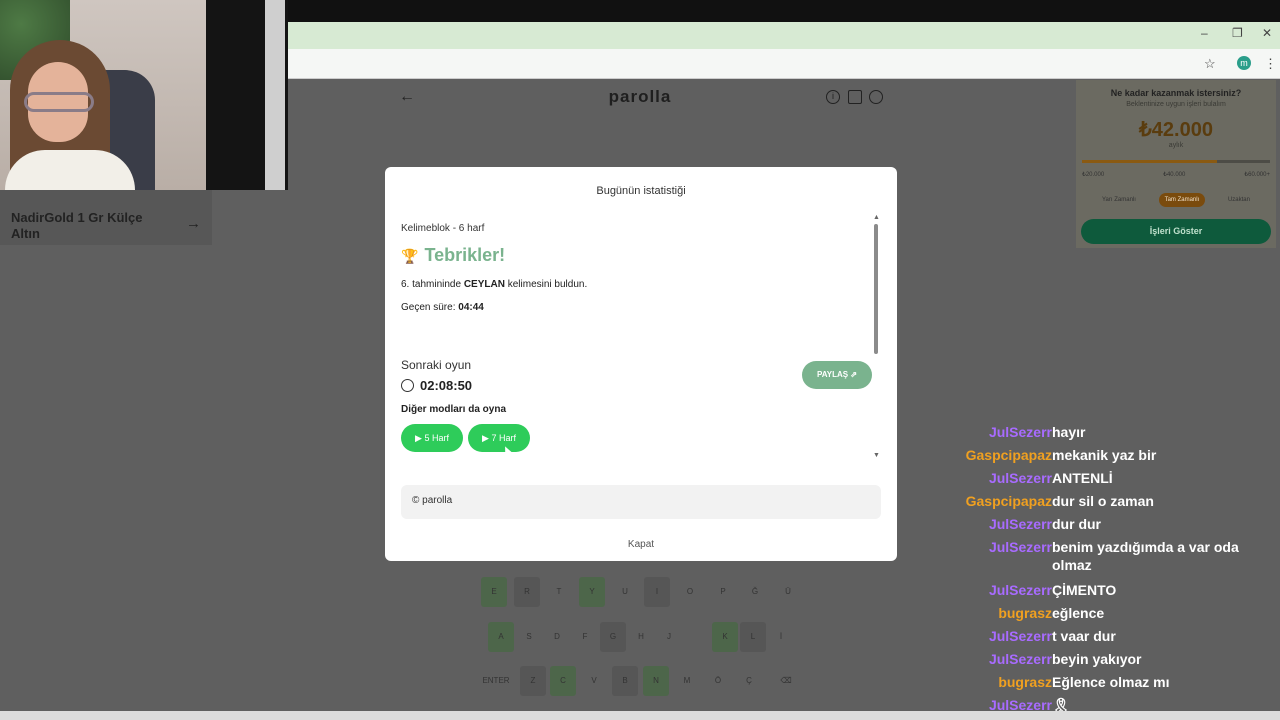 Image resolution: width=1280 pixels, height=720 pixels. What do you see at coordinates (193, 223) in the screenshot?
I see `arrow-right-icon: →` at bounding box center [193, 223].